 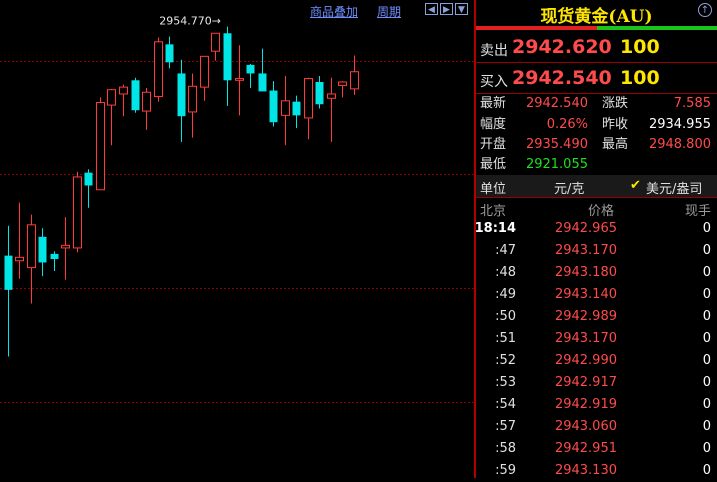 What do you see at coordinates (596, 17) in the screenshot?
I see `instrument-title: 现货黄金(AU)` at bounding box center [596, 17].